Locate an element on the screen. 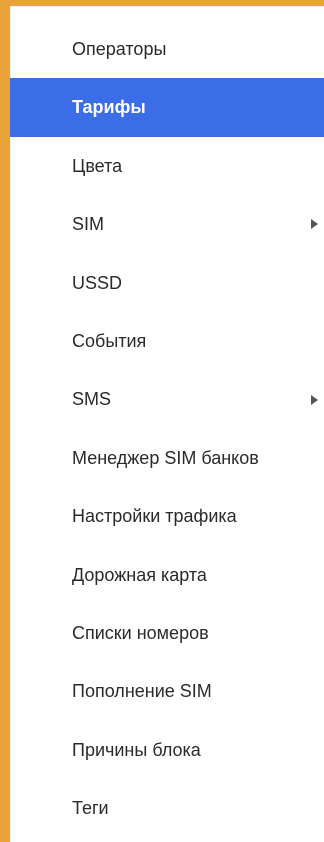 This screenshot has width=324, height=842. menu-item-label: Тарифы is located at coordinates (109, 107).